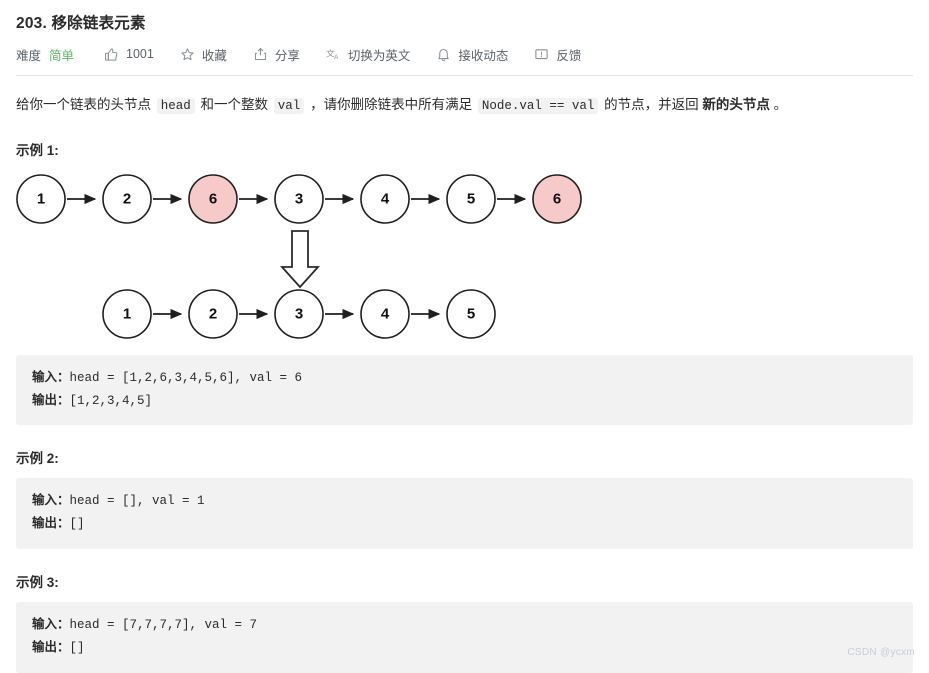 The image size is (929, 673). I want to click on page-title: 203. 移除链表元素, so click(81, 23).